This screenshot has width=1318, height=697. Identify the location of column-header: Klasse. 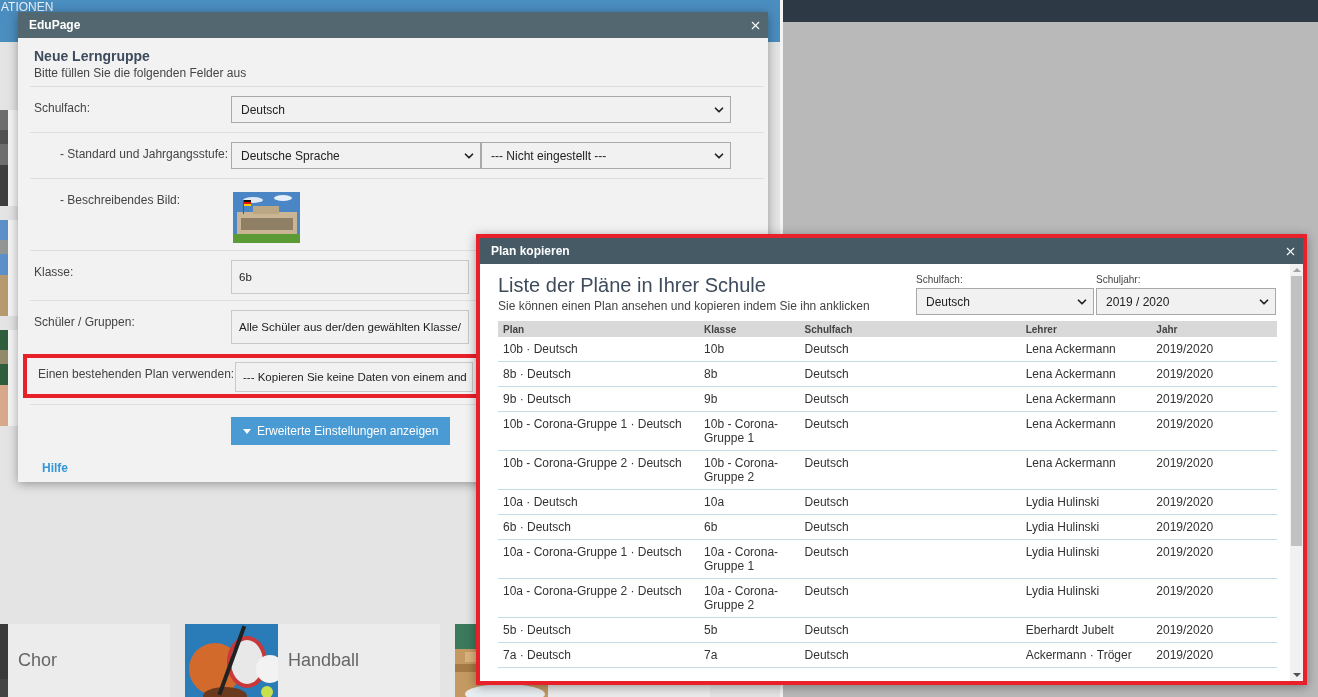
(749, 329).